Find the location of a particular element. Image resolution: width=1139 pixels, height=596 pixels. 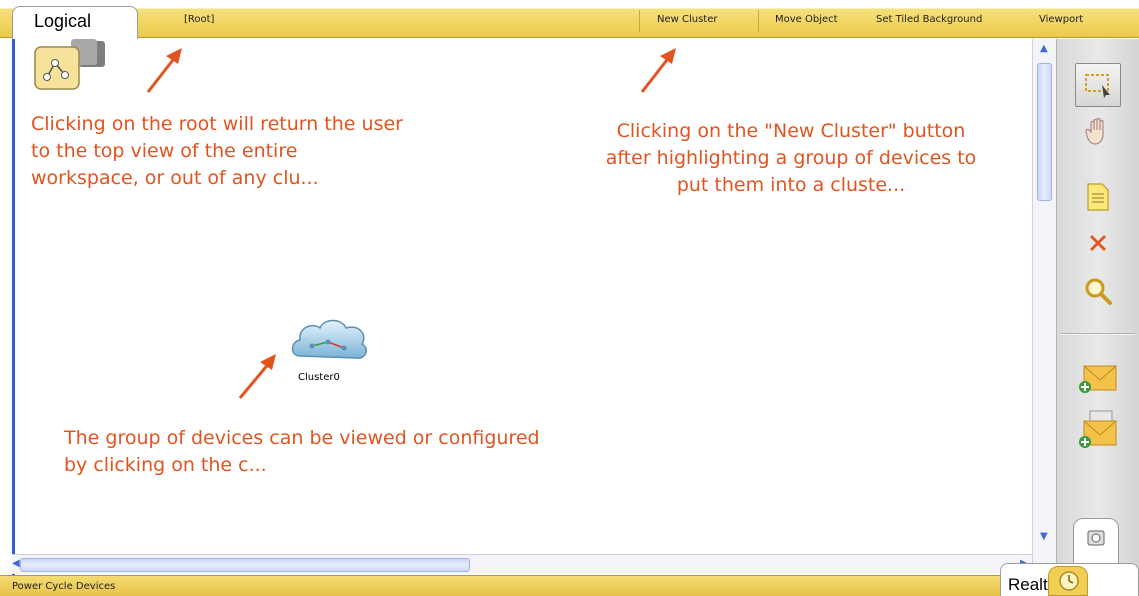

inspect-tool-button is located at coordinates (1098, 291).